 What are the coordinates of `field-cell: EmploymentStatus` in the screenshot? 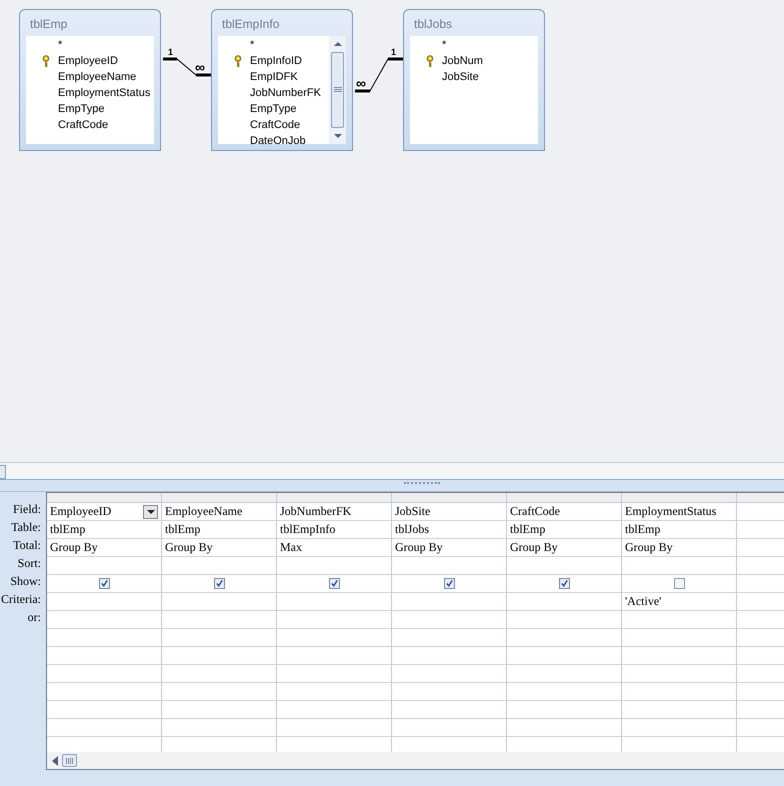 It's located at (679, 512).